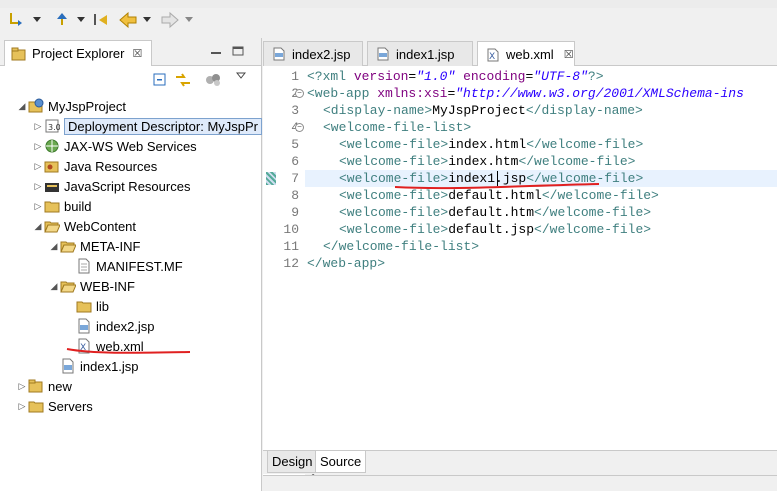 The height and width of the screenshot is (491, 777). I want to click on next-annotation-icon, so click(16, 19).